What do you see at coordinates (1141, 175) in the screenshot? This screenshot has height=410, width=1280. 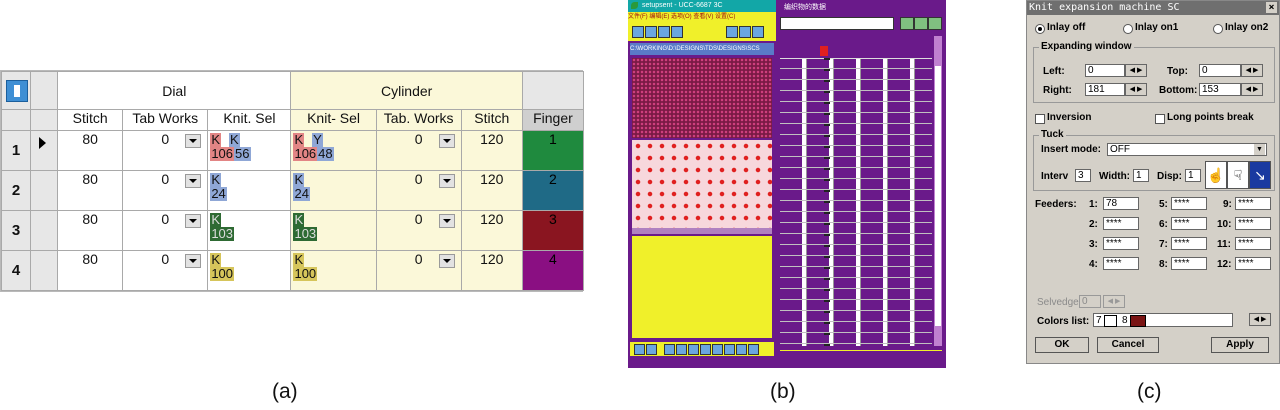 I see `width-input: 1` at bounding box center [1141, 175].